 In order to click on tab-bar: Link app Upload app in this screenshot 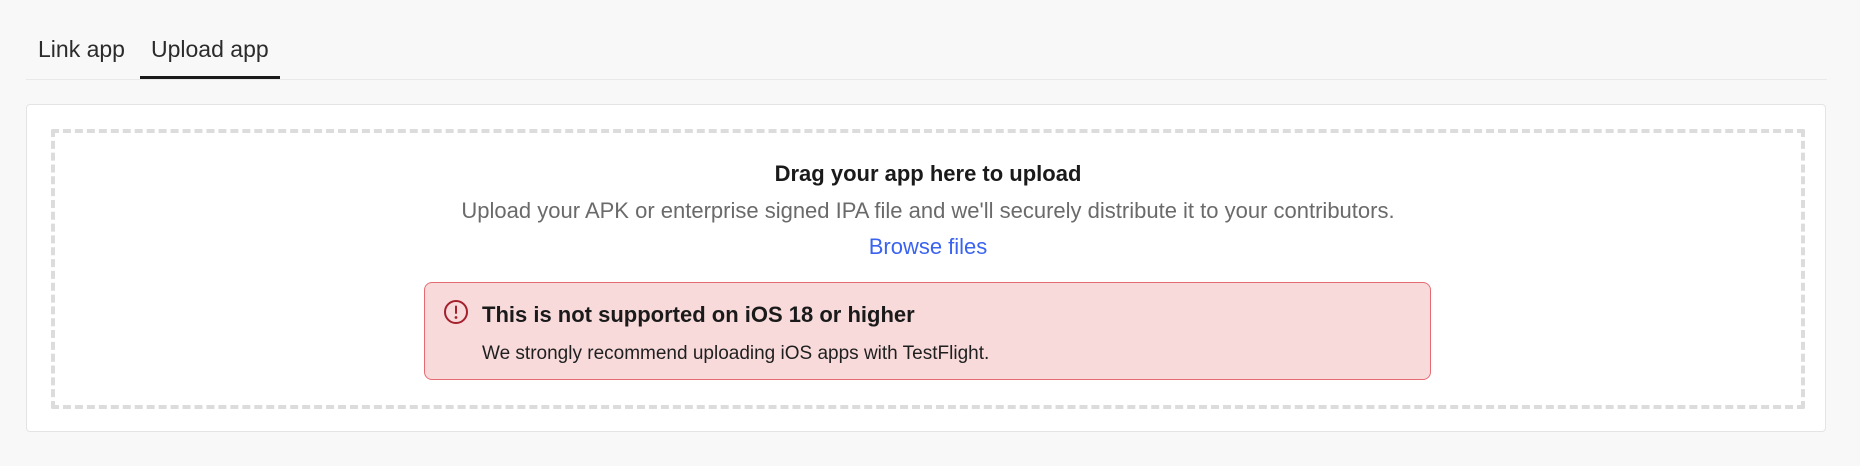, I will do `click(926, 51)`.